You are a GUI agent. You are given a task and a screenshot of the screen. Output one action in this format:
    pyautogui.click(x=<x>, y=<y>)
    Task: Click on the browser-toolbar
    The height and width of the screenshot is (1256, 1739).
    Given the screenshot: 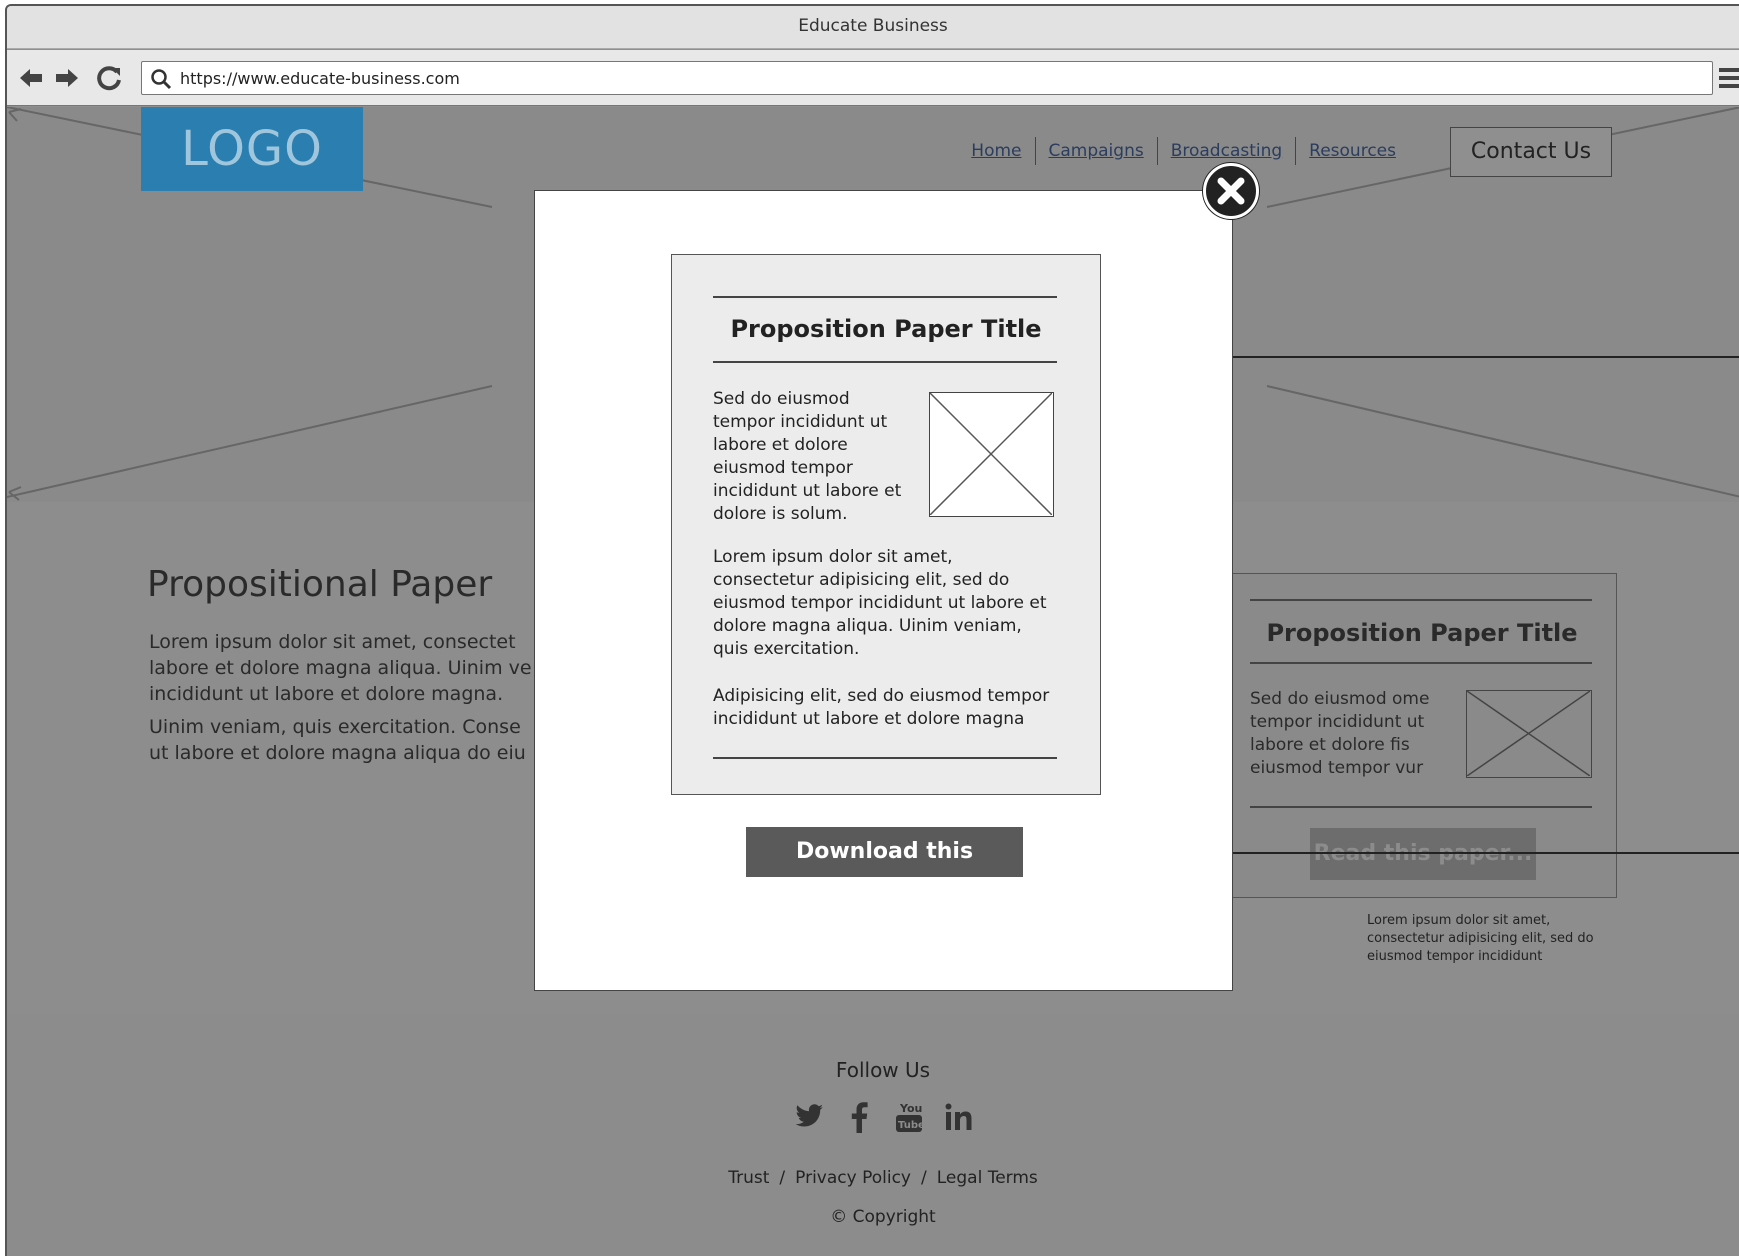 What is the action you would take?
    pyautogui.click(x=873, y=78)
    